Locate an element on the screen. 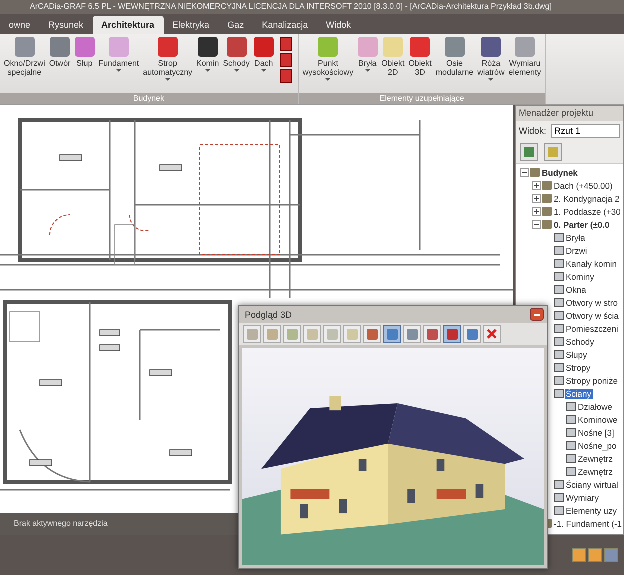 The image size is (624, 575). ribbon-button: Otwór is located at coordinates (60, 52).